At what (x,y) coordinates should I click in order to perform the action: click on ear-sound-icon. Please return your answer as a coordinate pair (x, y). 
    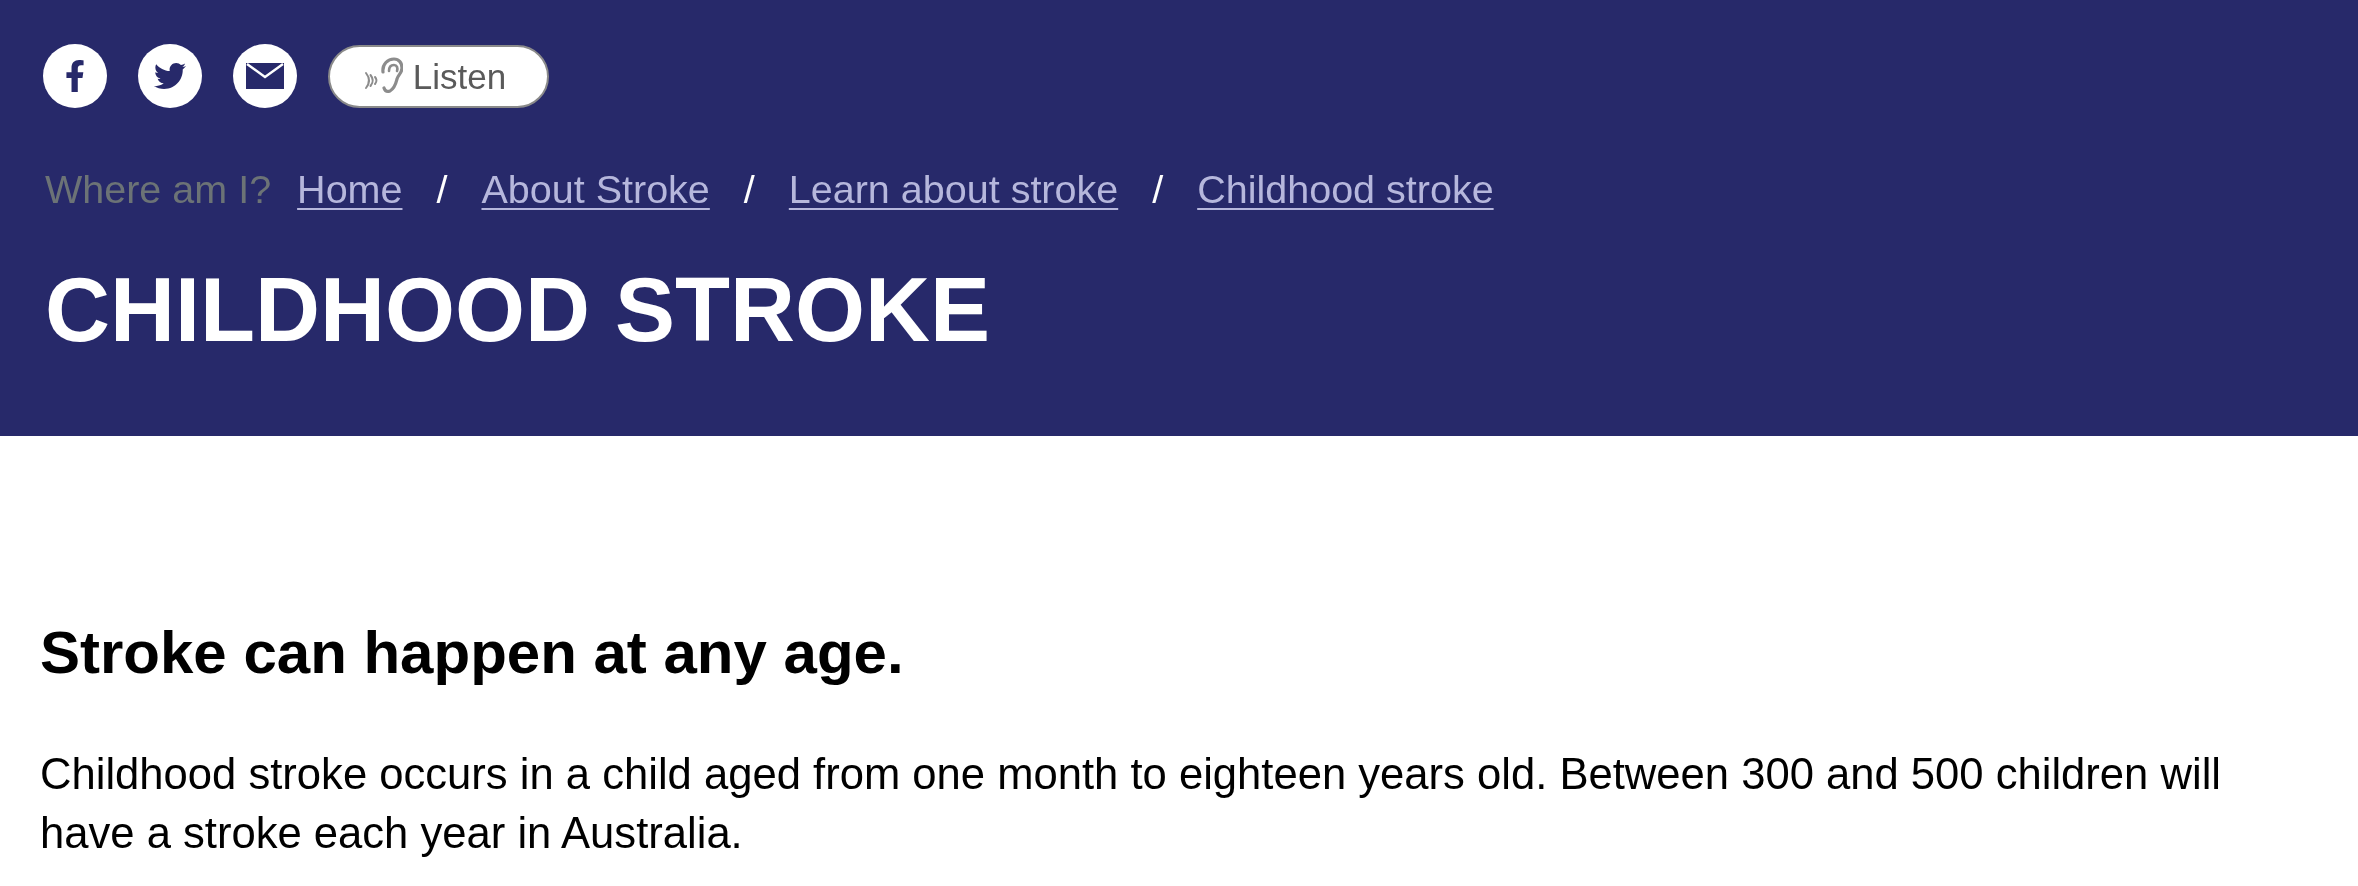
    Looking at the image, I should click on (382, 76).